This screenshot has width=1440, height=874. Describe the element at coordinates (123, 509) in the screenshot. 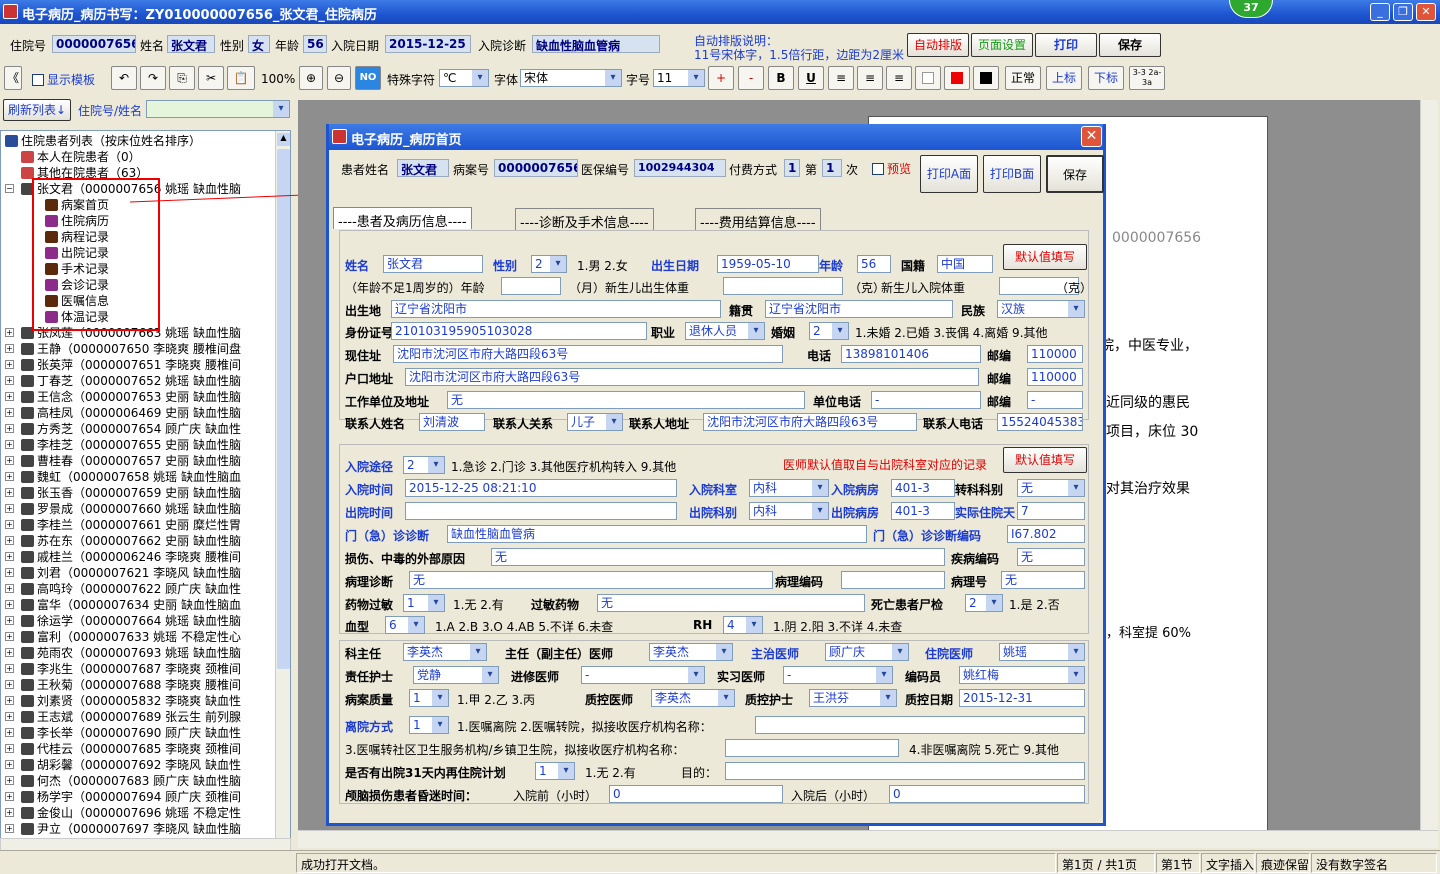

I see `tree-node: 罗景成（0000007660 姚瑶 缺血性脑 +` at that location.